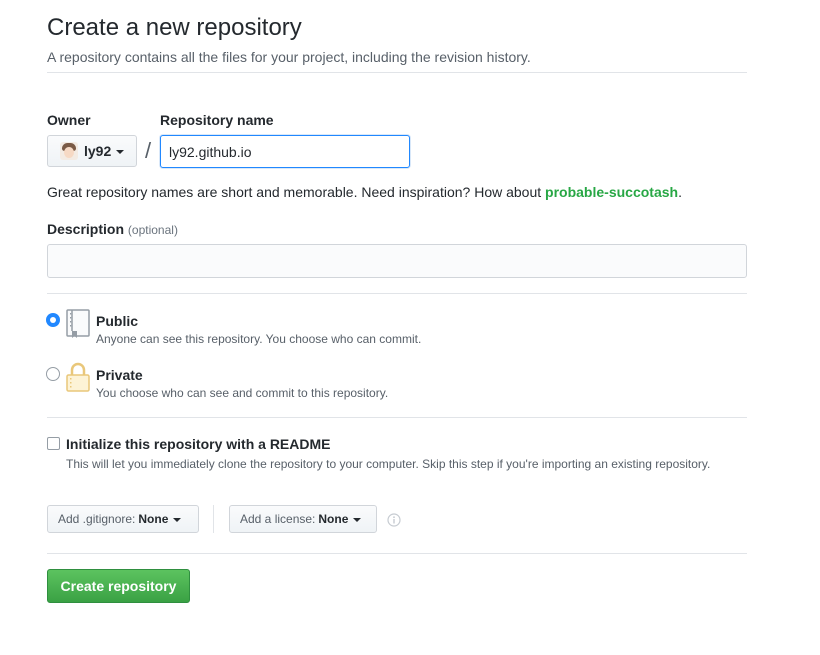  I want to click on readme-option-title: Initialize this repository with a README, so click(198, 444).